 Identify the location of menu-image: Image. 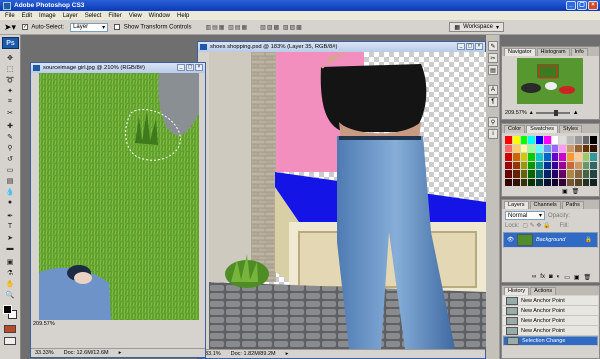
(47, 16).